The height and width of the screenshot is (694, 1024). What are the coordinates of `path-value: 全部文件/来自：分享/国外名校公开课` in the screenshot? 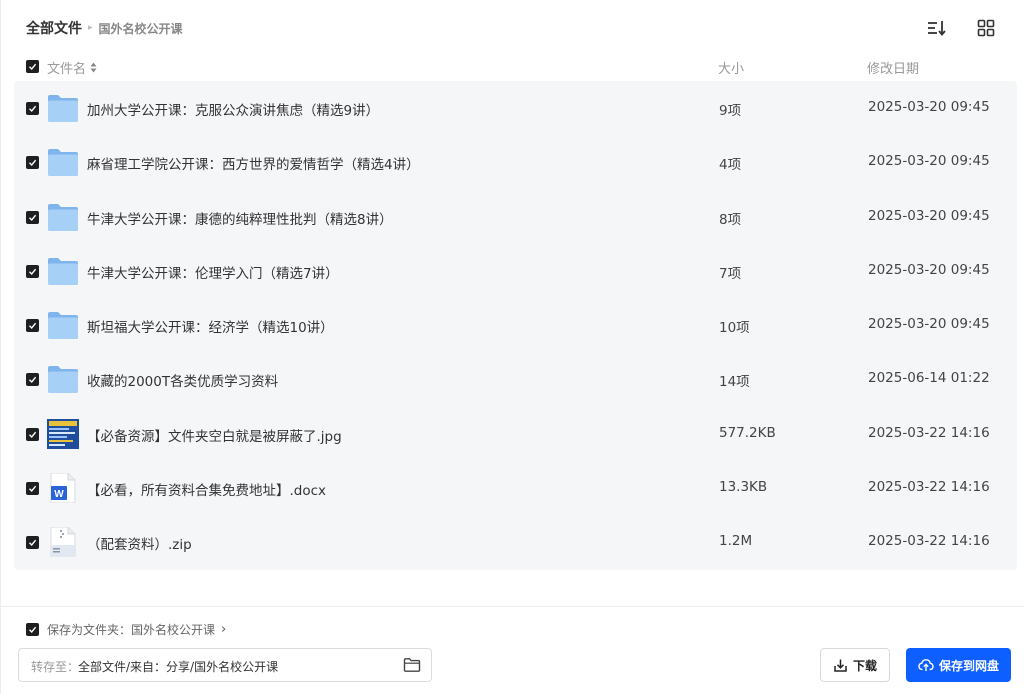 It's located at (178, 667).